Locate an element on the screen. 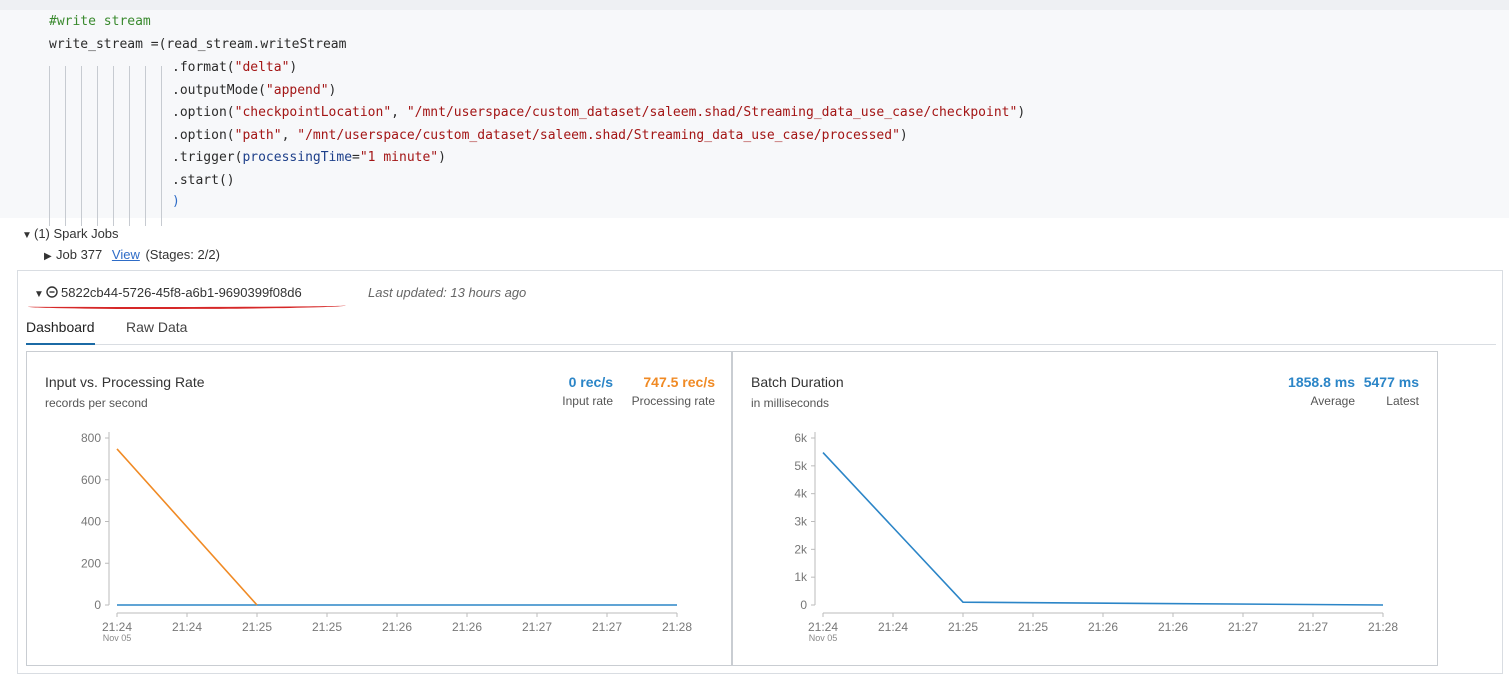  job-stages: (Stages: 2/2) is located at coordinates (182, 254).